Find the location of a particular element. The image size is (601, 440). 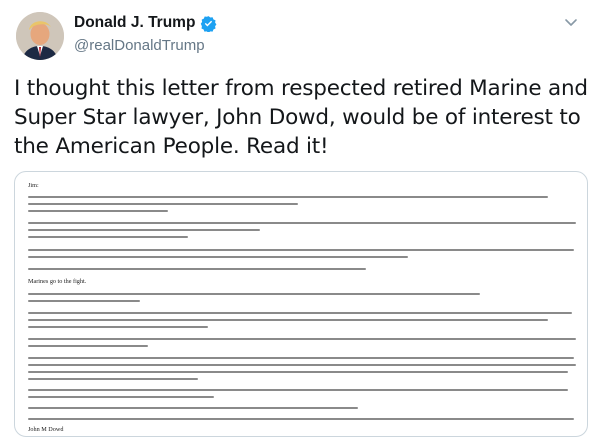

display-name: Donald J. Trump is located at coordinates (134, 23).